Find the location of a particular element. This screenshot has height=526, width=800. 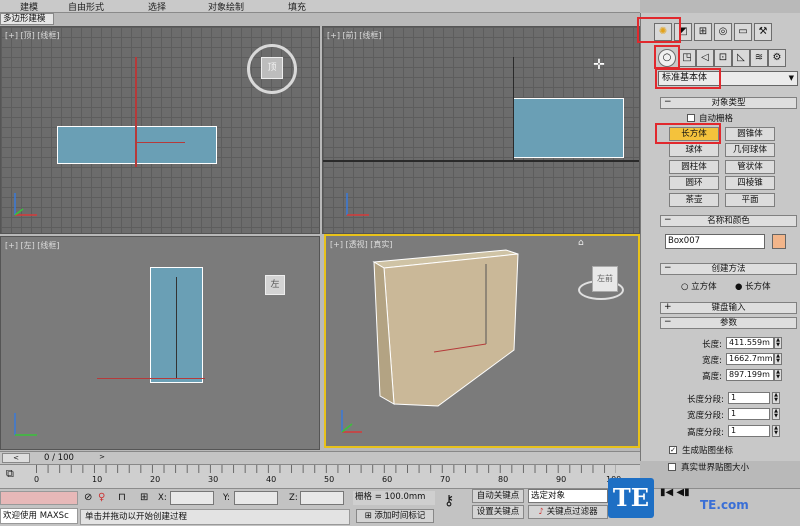

time-slider: < 0 / 100 > is located at coordinates (320, 457).